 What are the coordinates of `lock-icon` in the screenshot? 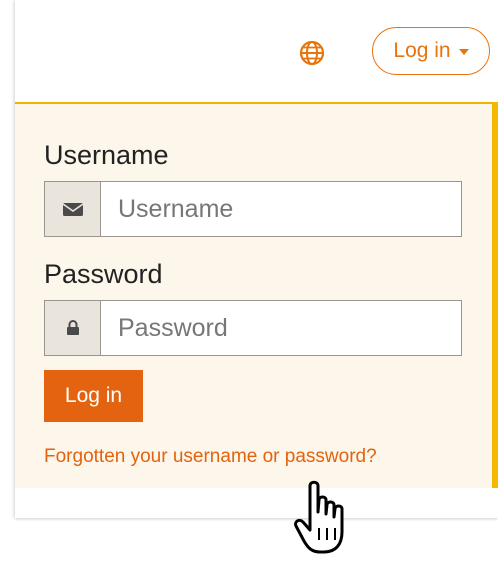 It's located at (72, 327).